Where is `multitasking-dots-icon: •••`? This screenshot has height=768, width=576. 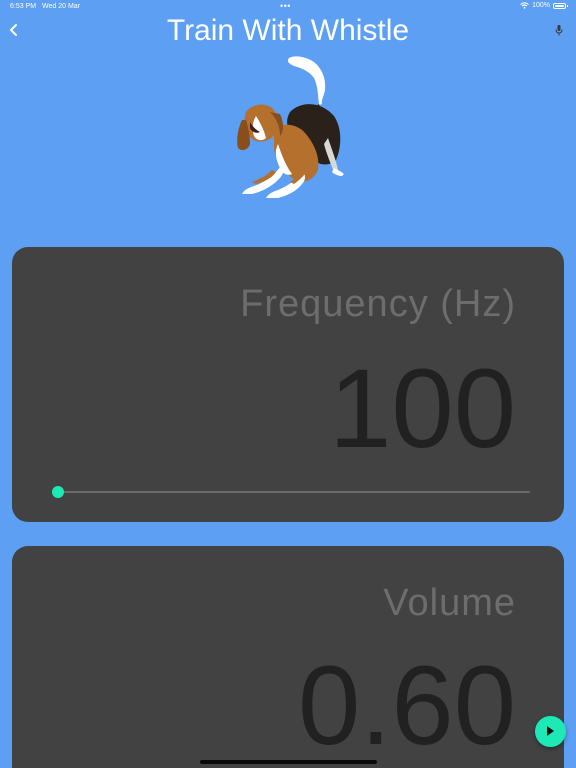 multitasking-dots-icon: ••• is located at coordinates (285, 6).